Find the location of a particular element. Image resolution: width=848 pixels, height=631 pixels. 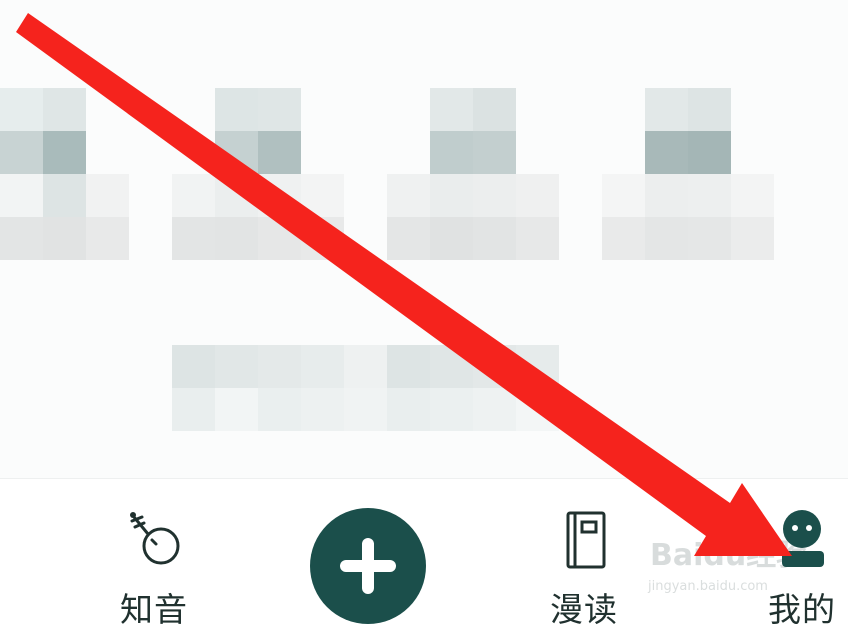

tab-label-wode: 我的 is located at coordinates (802, 609).